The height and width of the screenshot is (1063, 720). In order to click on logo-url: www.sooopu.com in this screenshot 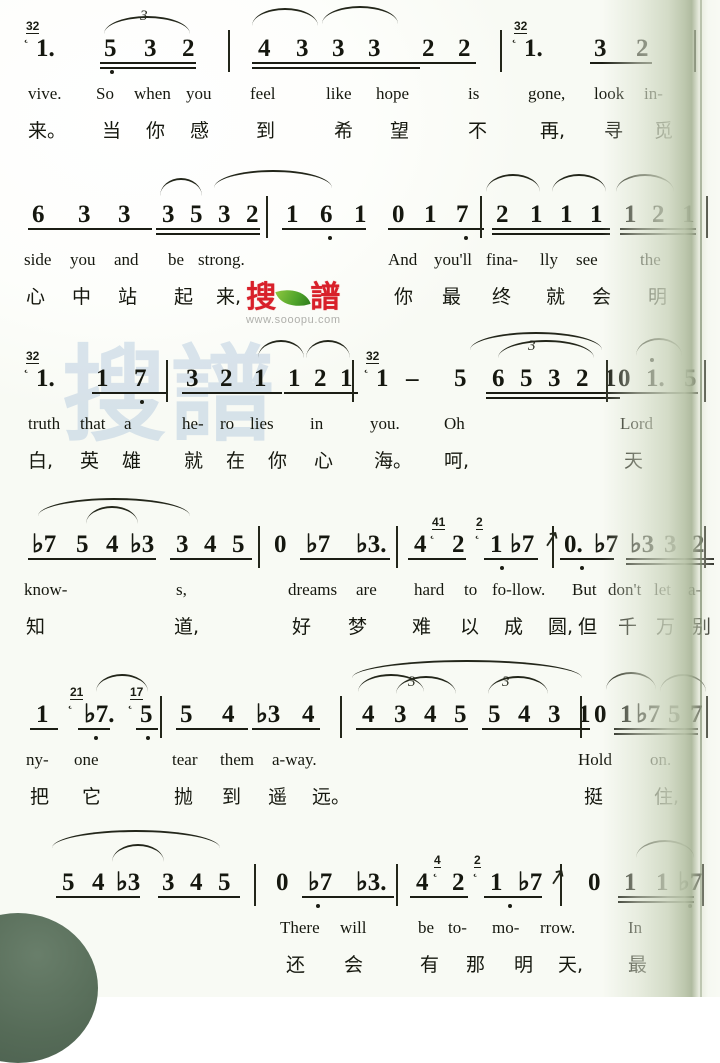, I will do `click(293, 320)`.